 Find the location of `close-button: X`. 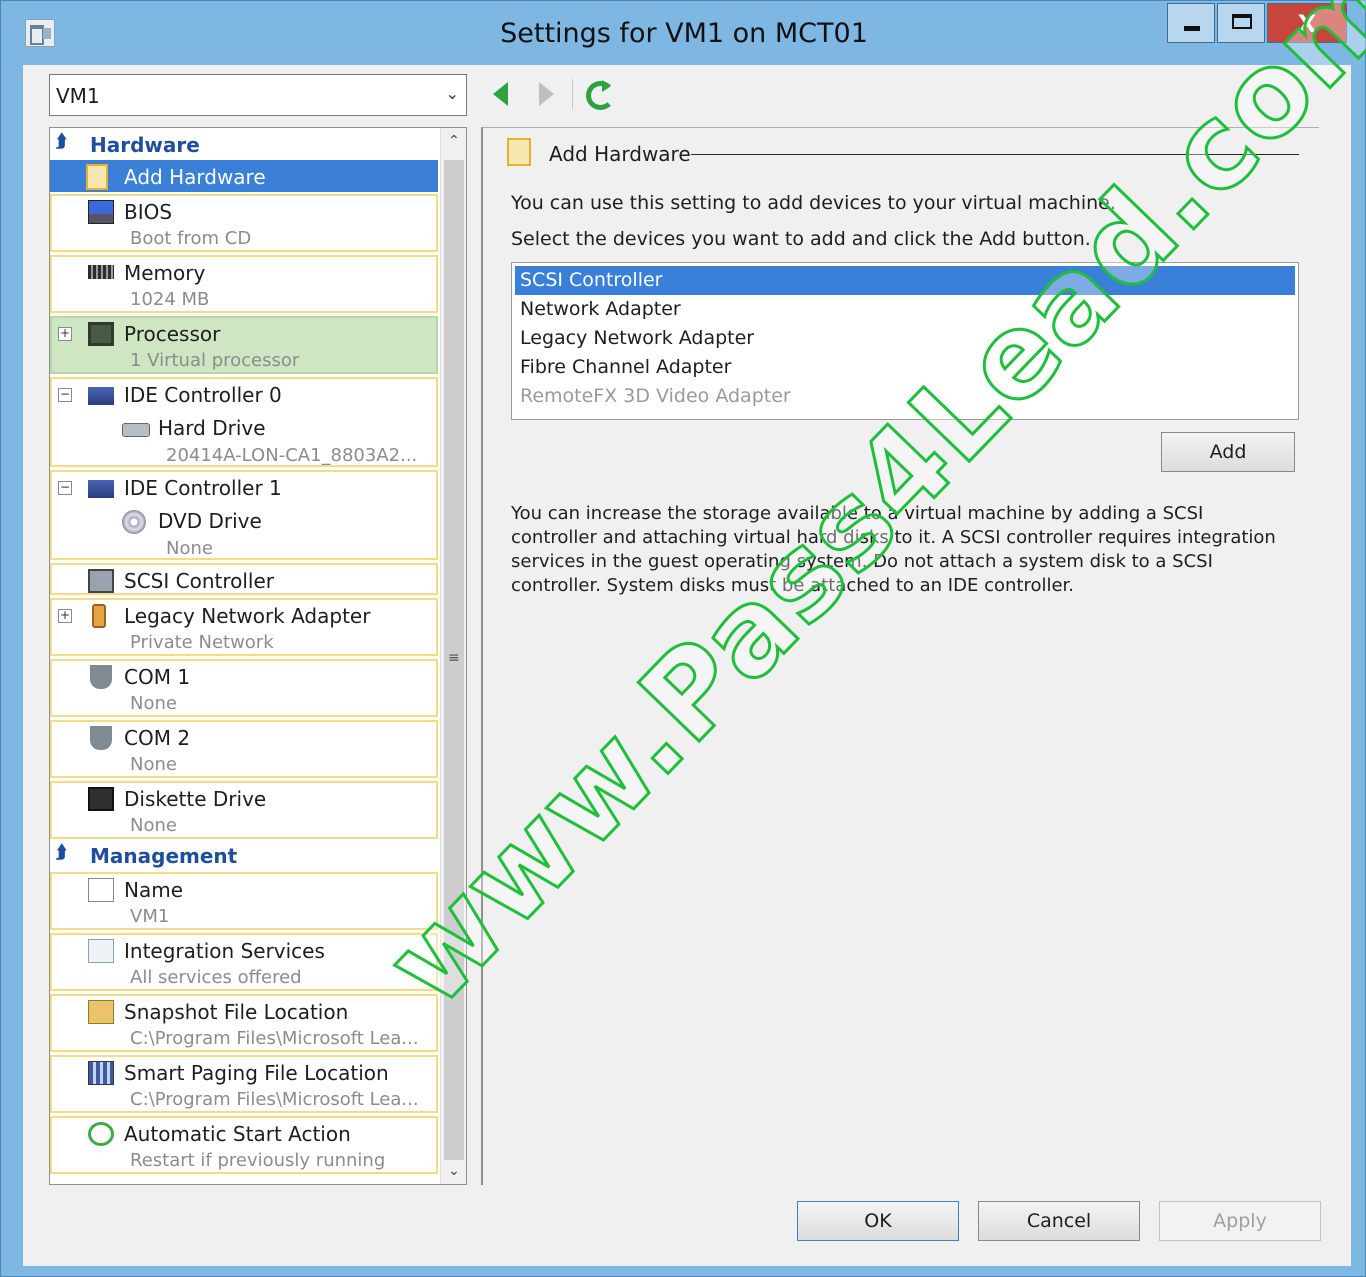

close-button: X is located at coordinates (1307, 23).